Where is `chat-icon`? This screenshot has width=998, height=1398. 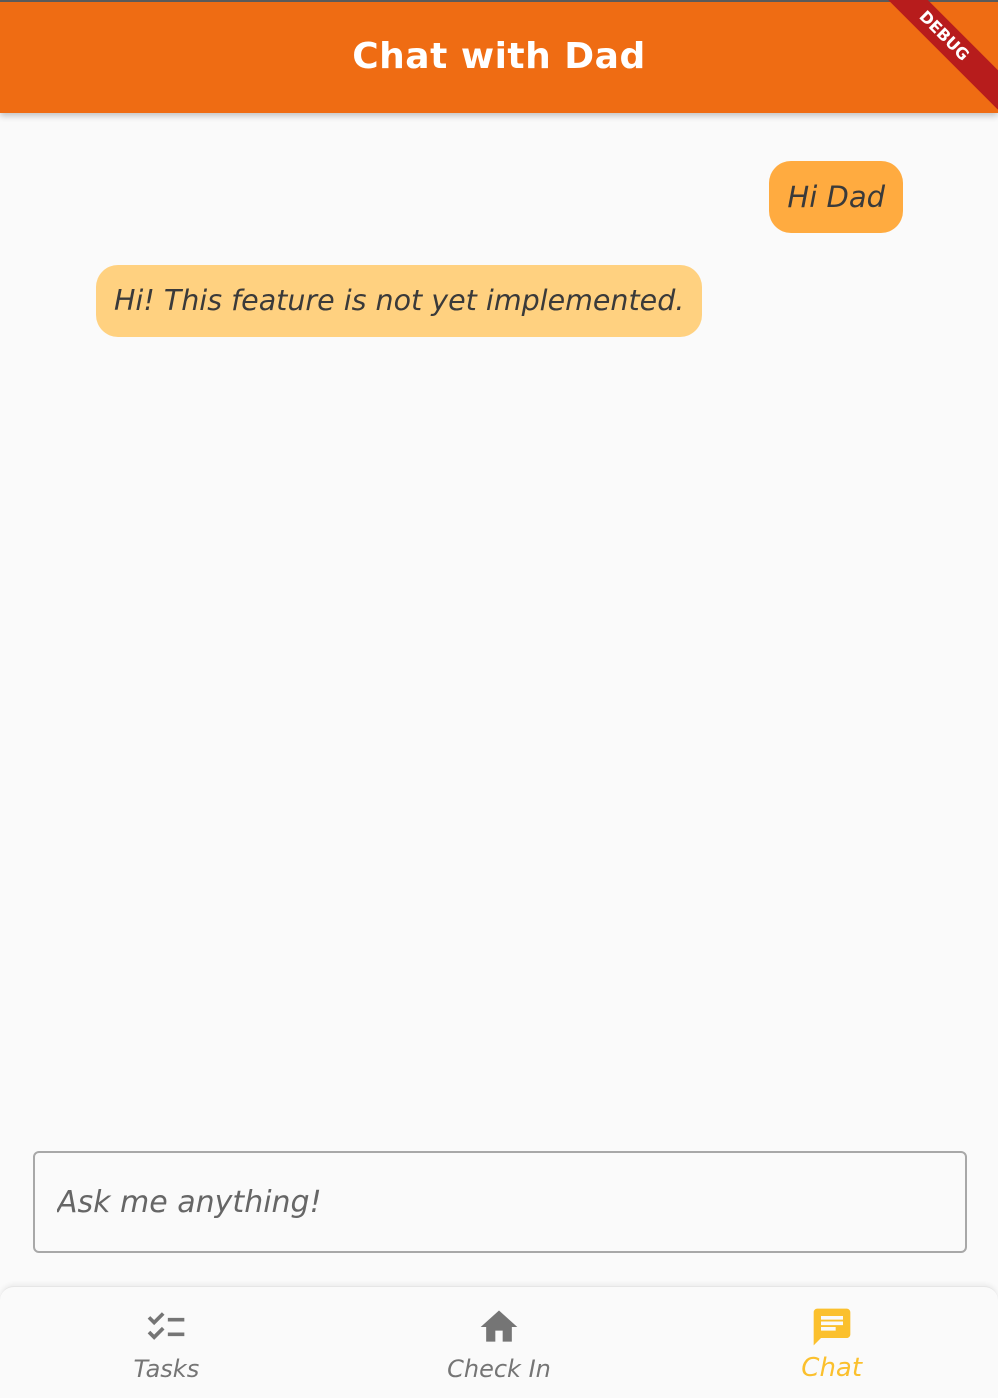 chat-icon is located at coordinates (832, 1327).